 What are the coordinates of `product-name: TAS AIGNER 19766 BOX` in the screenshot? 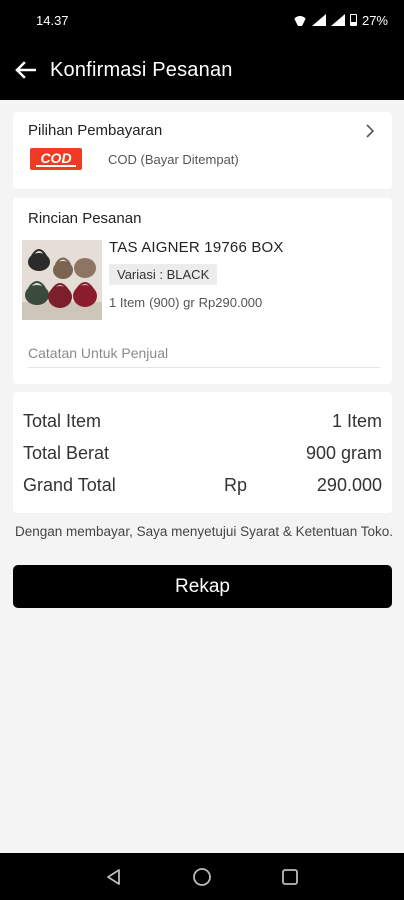 It's located at (196, 247).